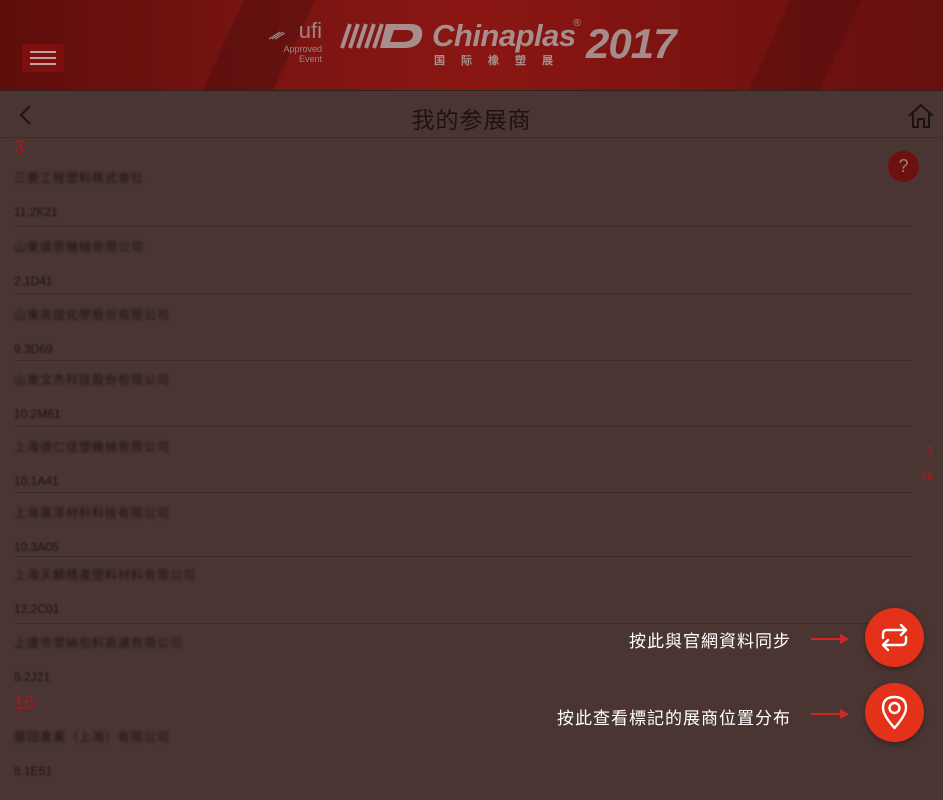 This screenshot has height=800, width=943. I want to click on home-icon, so click(921, 116).